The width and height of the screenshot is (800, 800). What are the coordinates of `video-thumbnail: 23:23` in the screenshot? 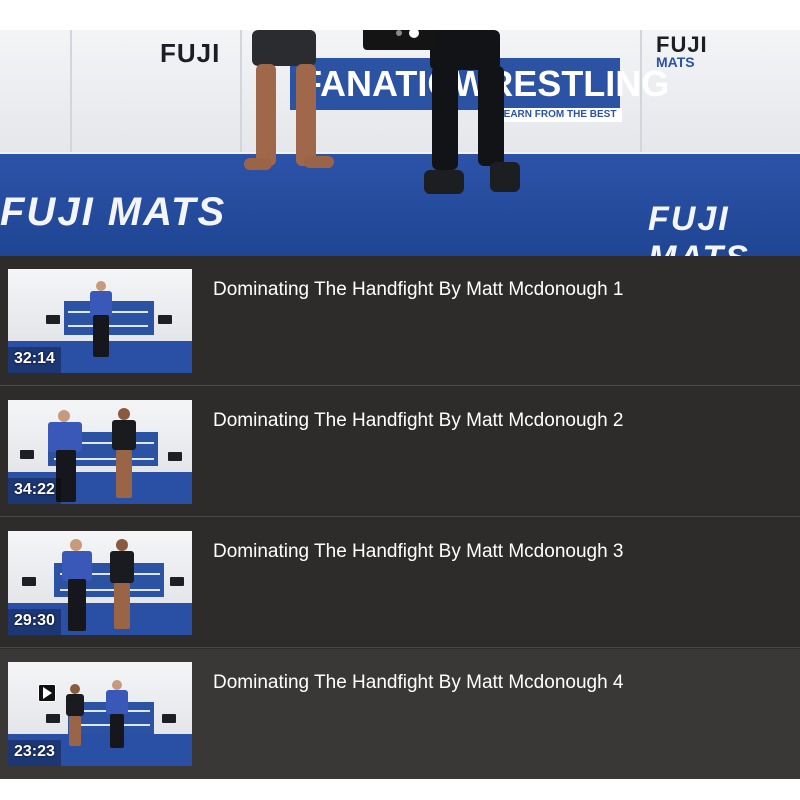 It's located at (100, 714).